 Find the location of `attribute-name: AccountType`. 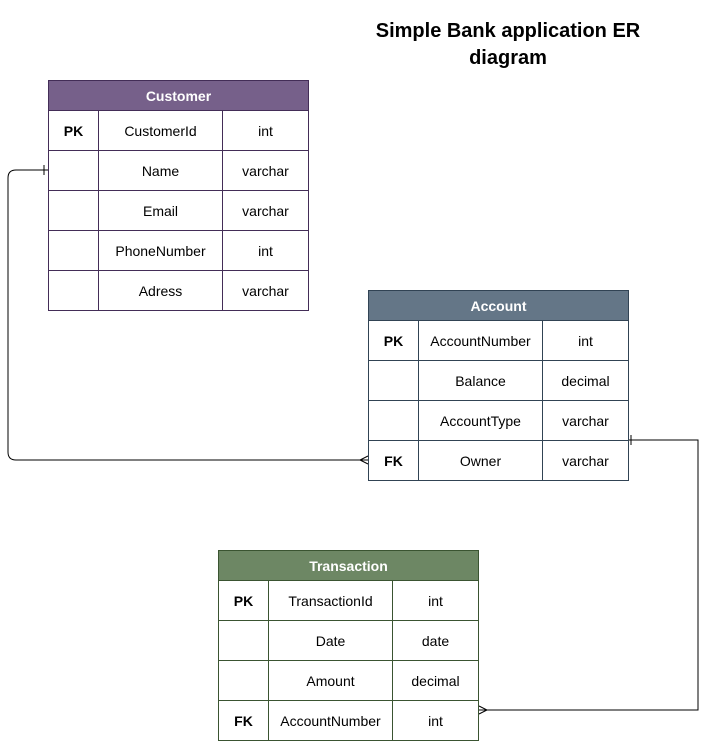

attribute-name: AccountType is located at coordinates (481, 420).